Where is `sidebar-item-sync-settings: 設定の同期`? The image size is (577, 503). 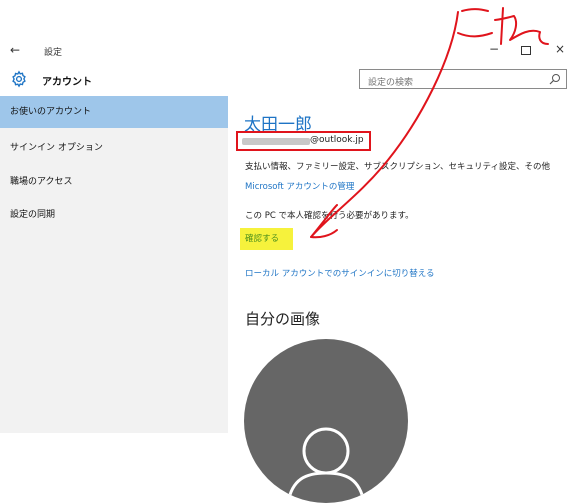 sidebar-item-sync-settings: 設定の同期 is located at coordinates (114, 215).